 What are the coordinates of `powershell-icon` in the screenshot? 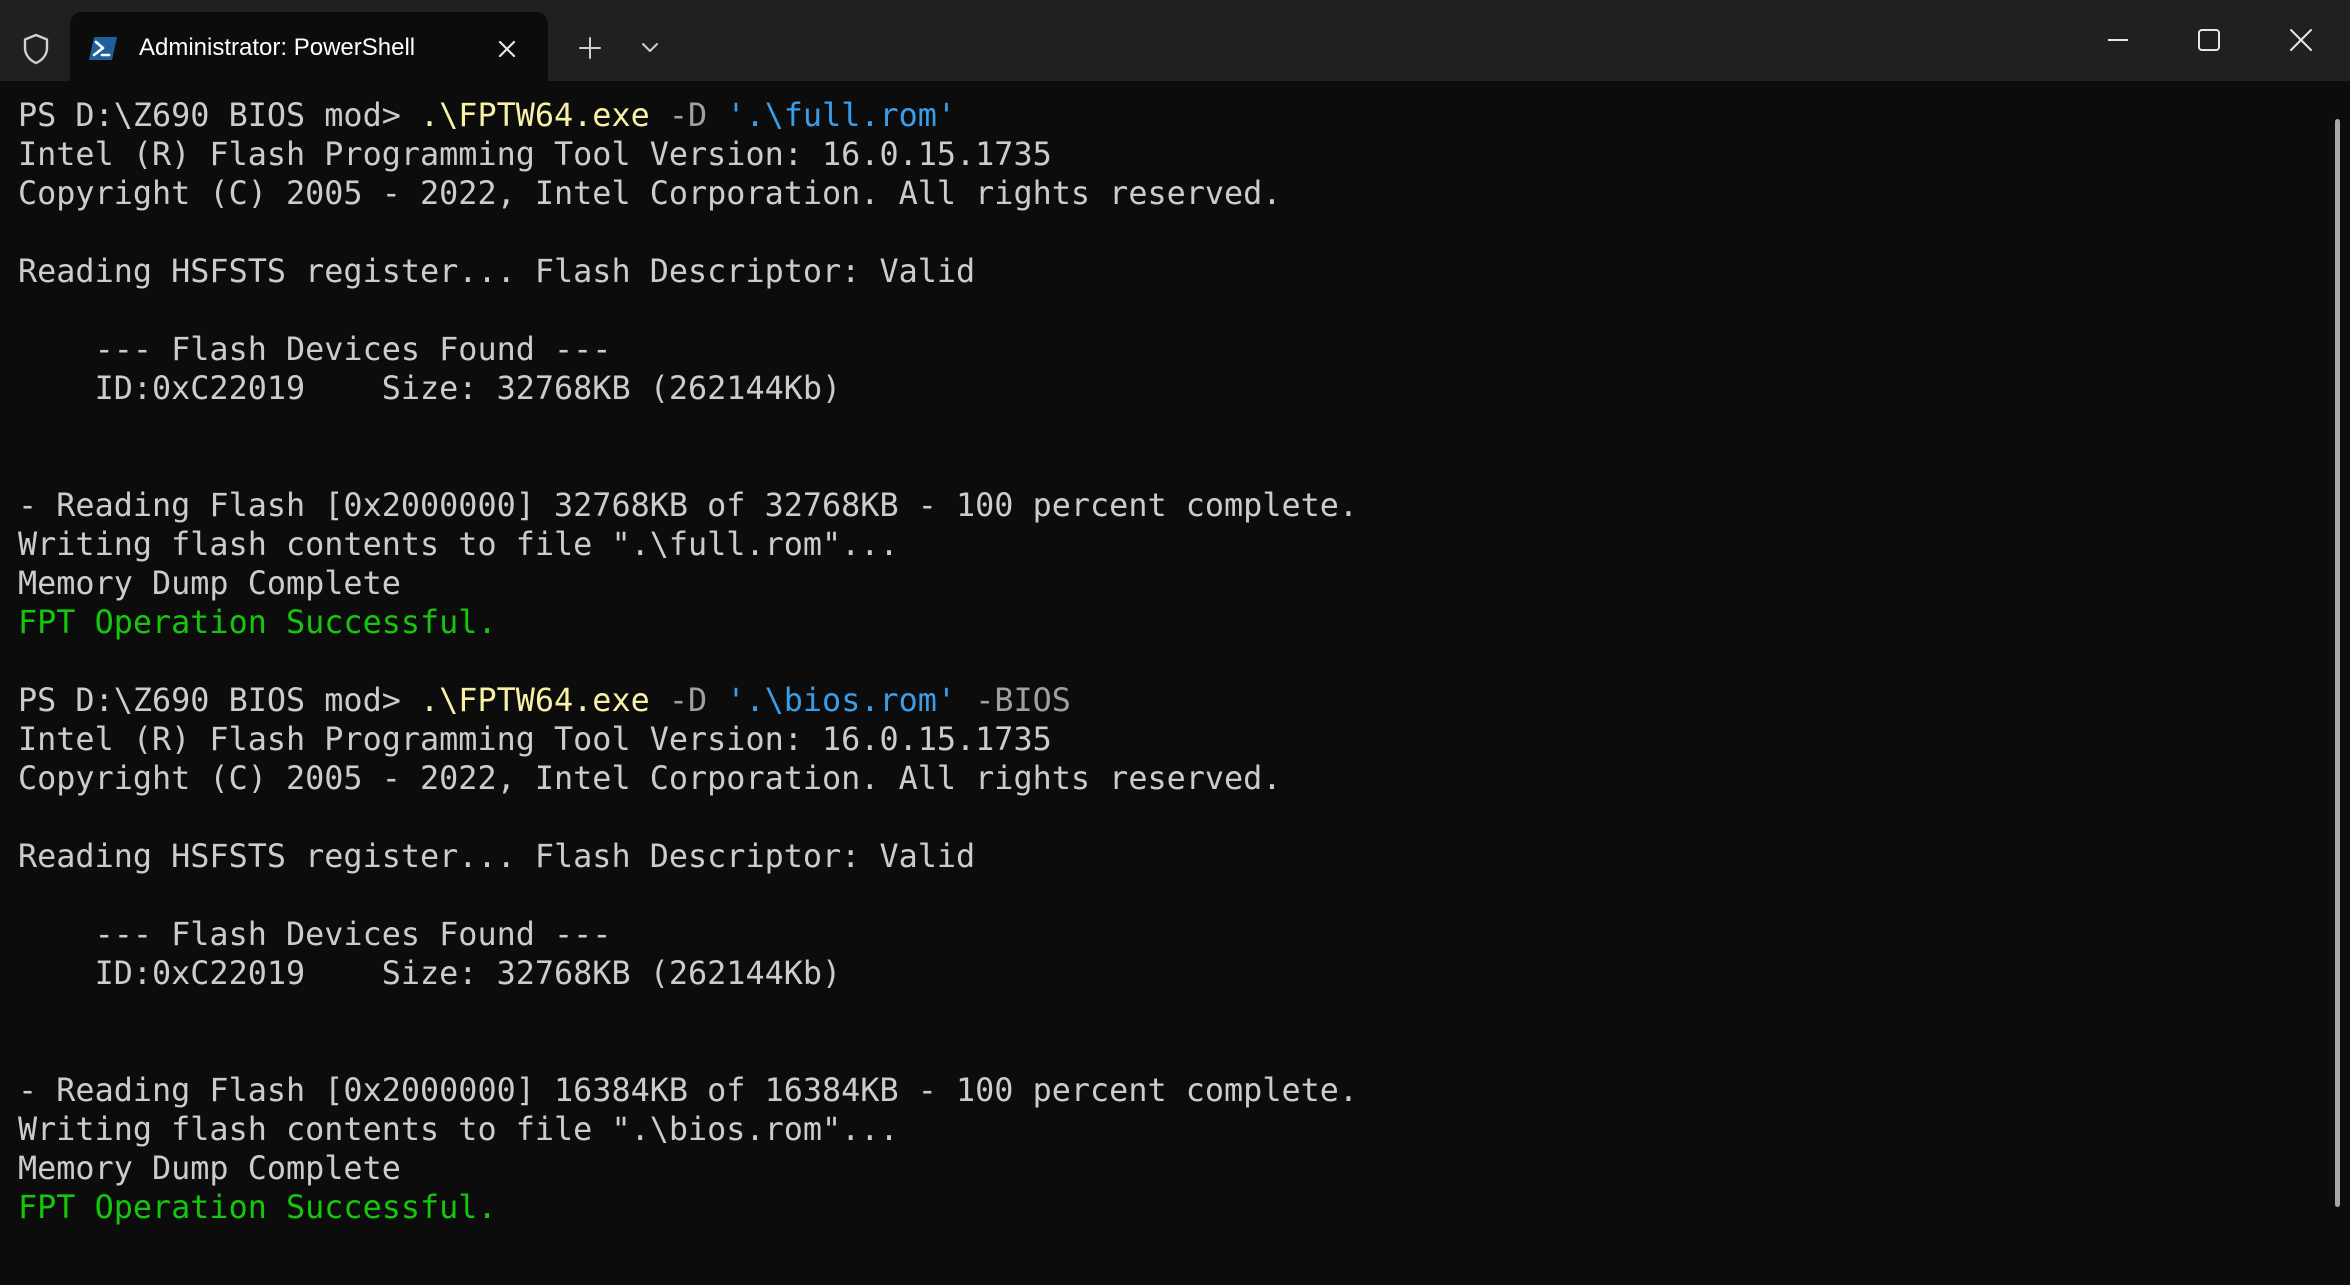 It's located at (103, 48).